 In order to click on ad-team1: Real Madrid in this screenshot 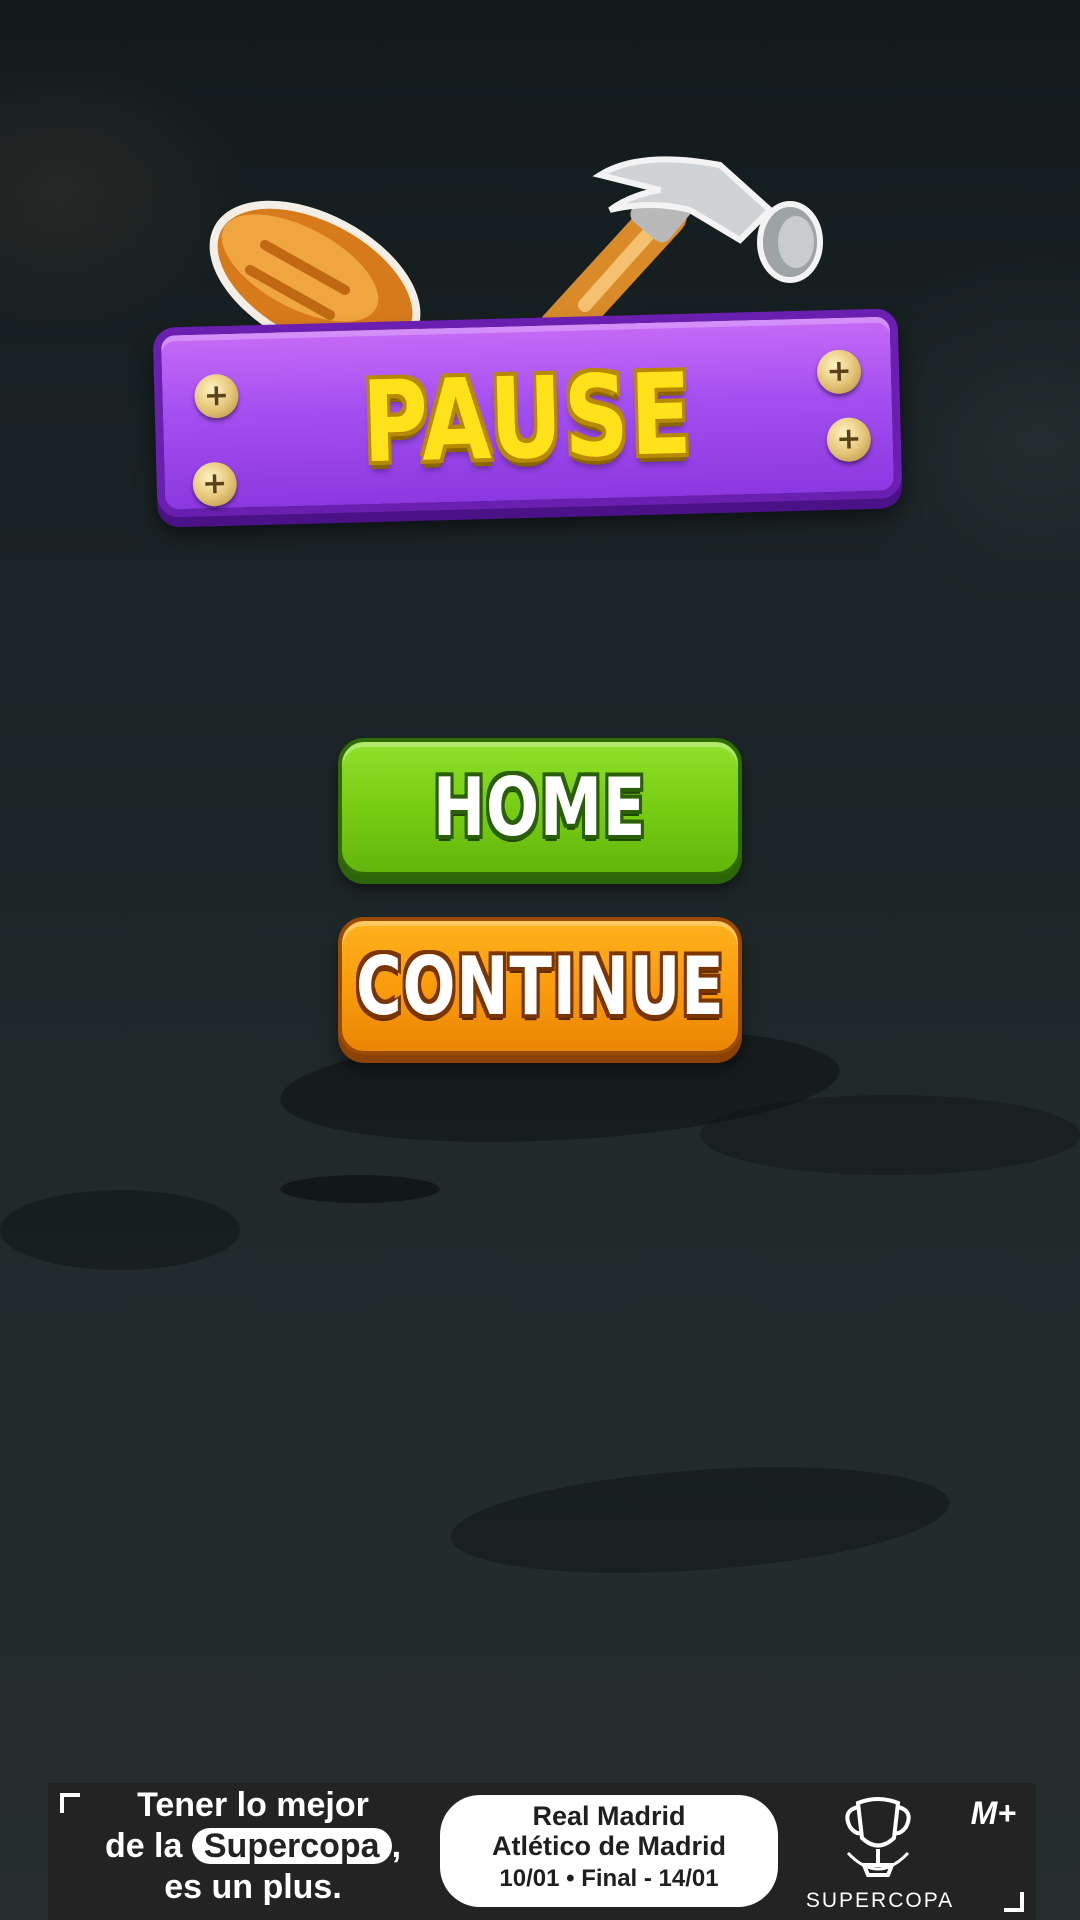, I will do `click(609, 1816)`.